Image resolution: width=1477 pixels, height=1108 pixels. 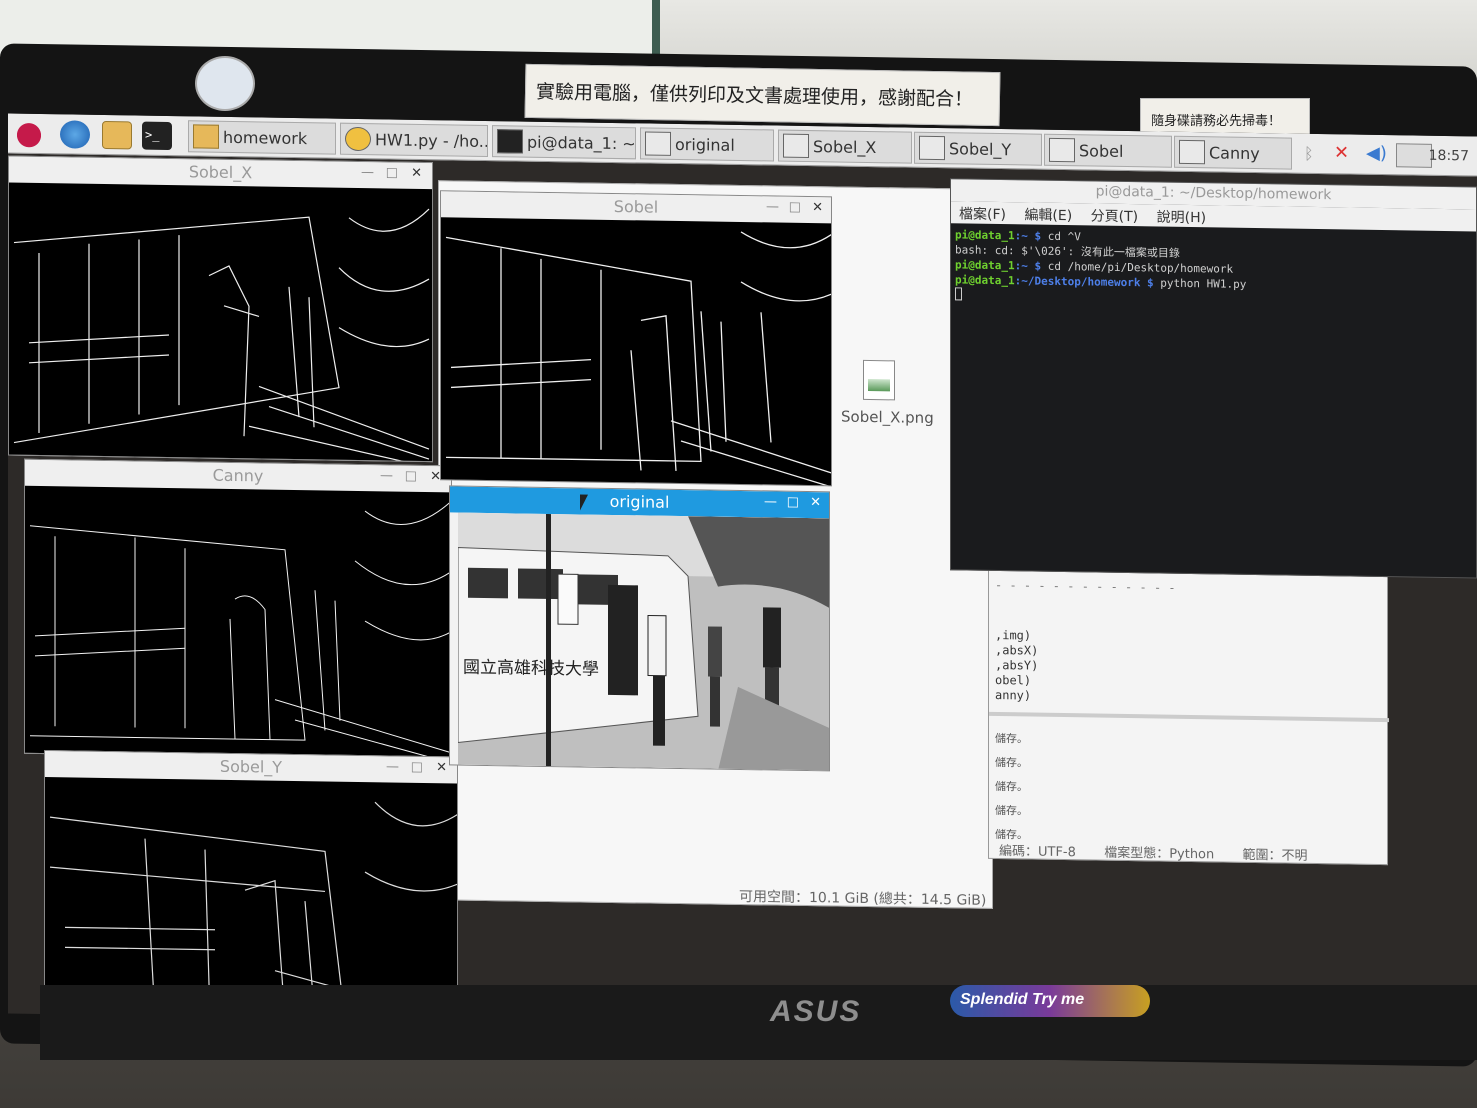 I want to click on file-name: Sobel_X.png, so click(x=887, y=417).